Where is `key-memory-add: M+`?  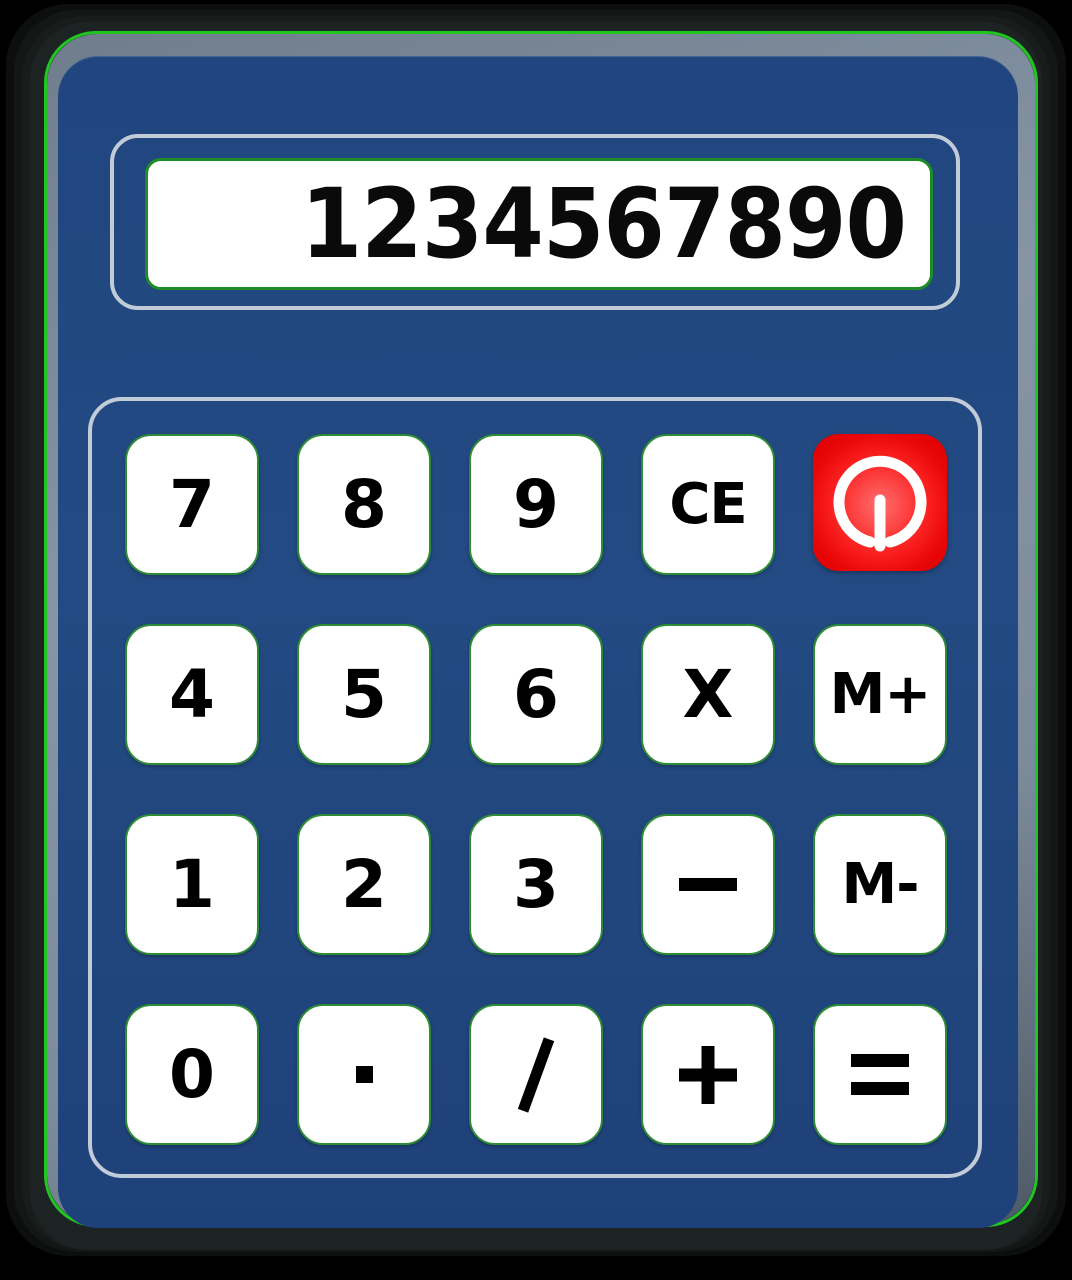 key-memory-add: M+ is located at coordinates (880, 694).